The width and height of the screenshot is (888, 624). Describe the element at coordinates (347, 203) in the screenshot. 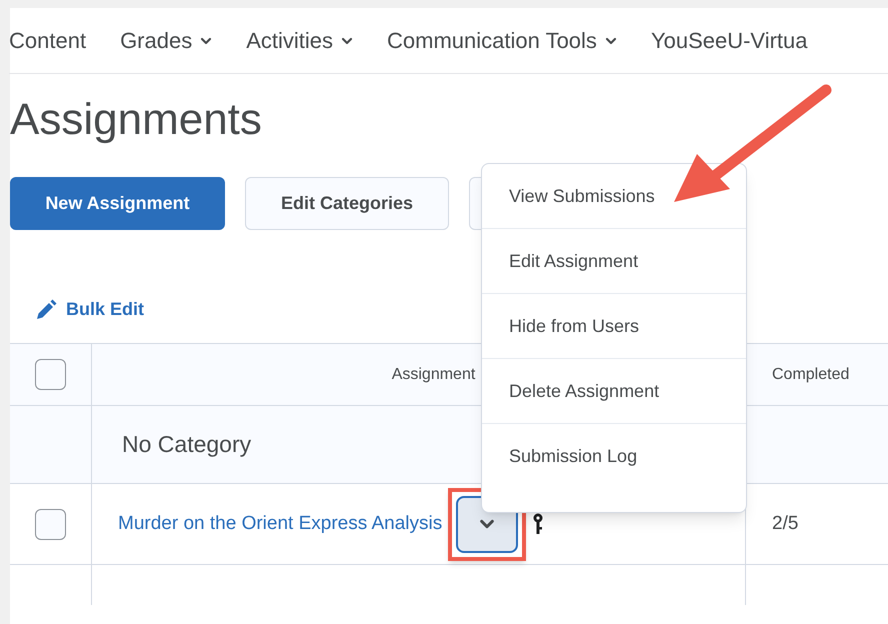

I see `edit-categories-button: Edit Categories` at that location.